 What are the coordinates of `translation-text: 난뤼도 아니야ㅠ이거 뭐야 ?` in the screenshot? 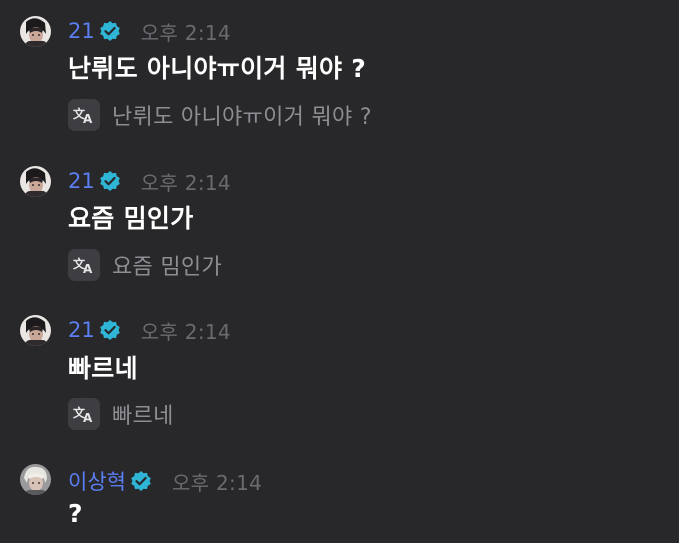 It's located at (242, 117).